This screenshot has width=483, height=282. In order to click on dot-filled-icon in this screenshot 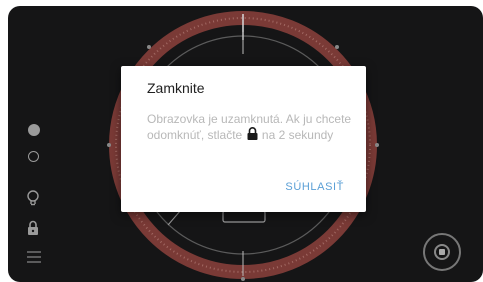, I will do `click(34, 130)`.